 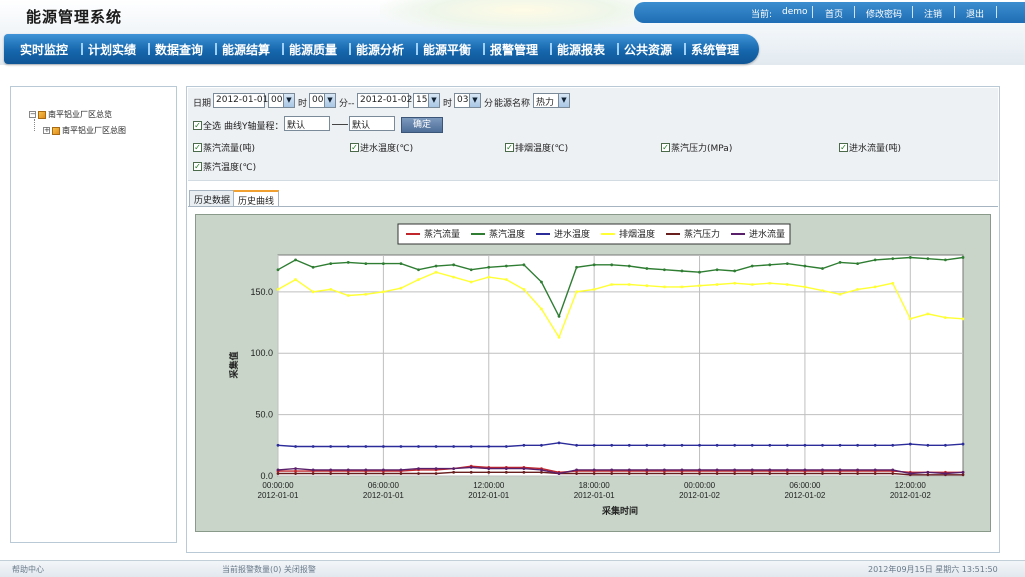 I want to click on start-hour-select: 00 ▼, so click(x=281, y=100).